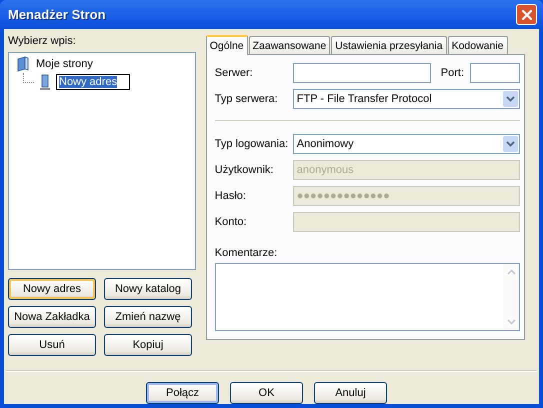 Image resolution: width=543 pixels, height=408 pixels. What do you see at coordinates (406, 144) in the screenshot?
I see `dropdown: Anonimowy` at bounding box center [406, 144].